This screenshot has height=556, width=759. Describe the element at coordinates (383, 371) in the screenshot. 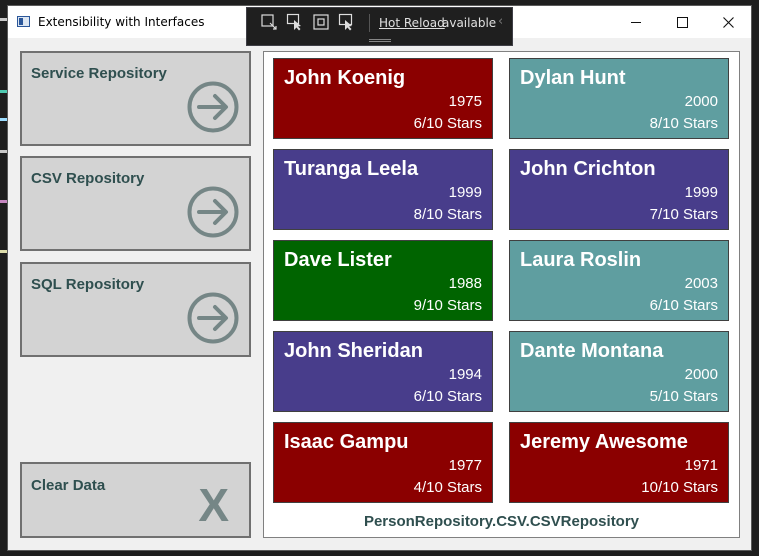

I see `person-card: John Sheridan 1994 6/10 Stars` at that location.